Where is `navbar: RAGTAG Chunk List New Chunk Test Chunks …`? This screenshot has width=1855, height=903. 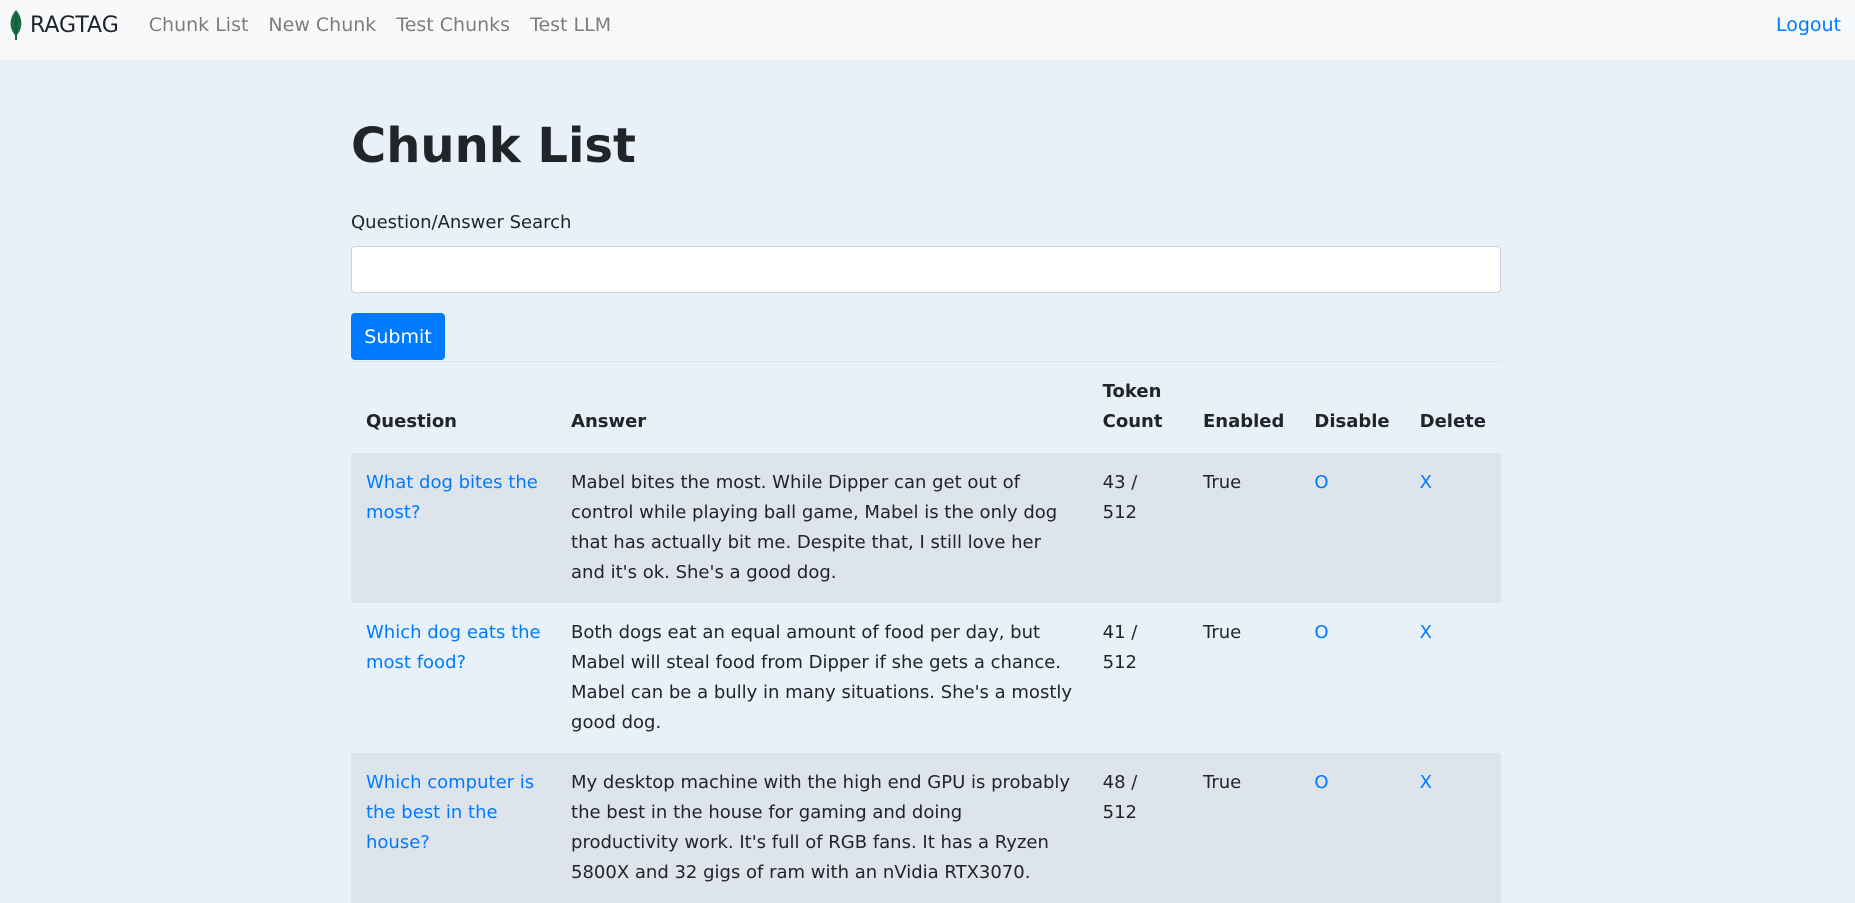 navbar: RAGTAG Chunk List New Chunk Test Chunks … is located at coordinates (927, 30).